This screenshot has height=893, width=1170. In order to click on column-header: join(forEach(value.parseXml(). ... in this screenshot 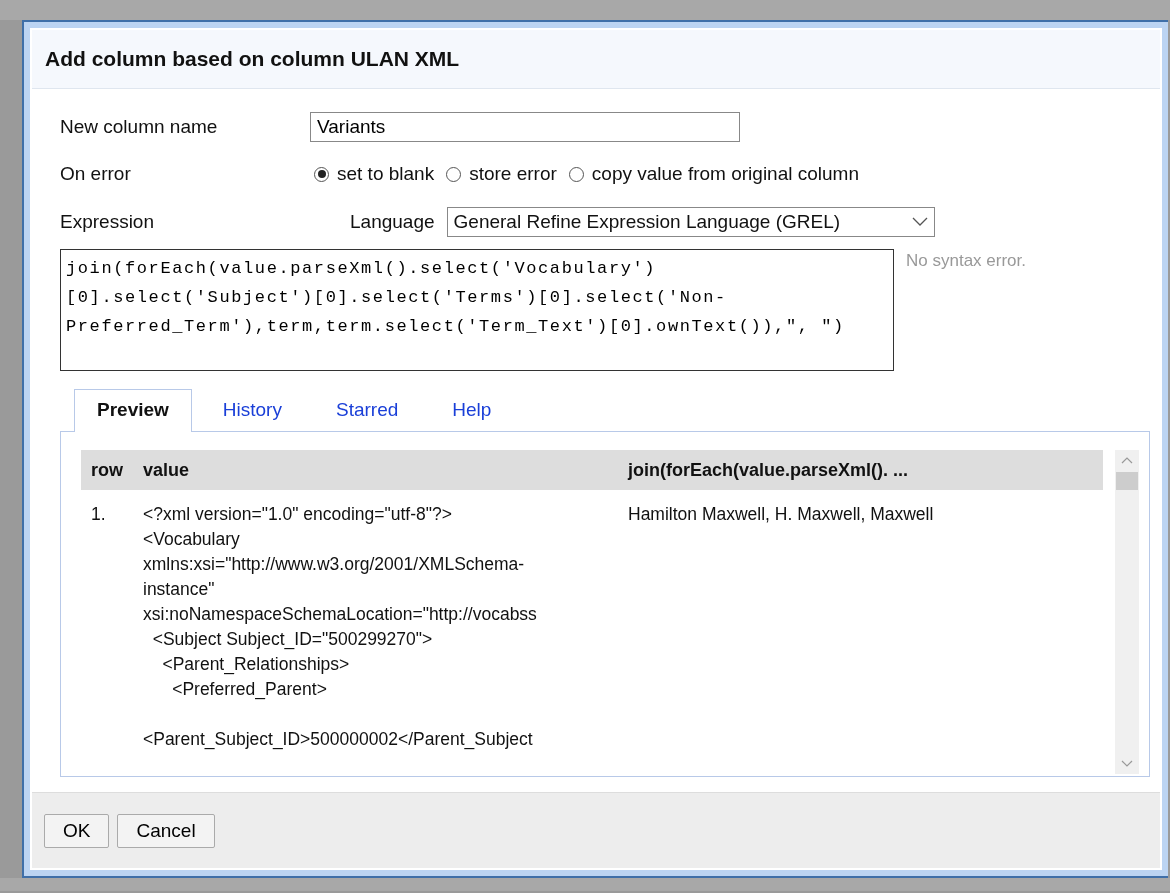, I will do `click(769, 470)`.